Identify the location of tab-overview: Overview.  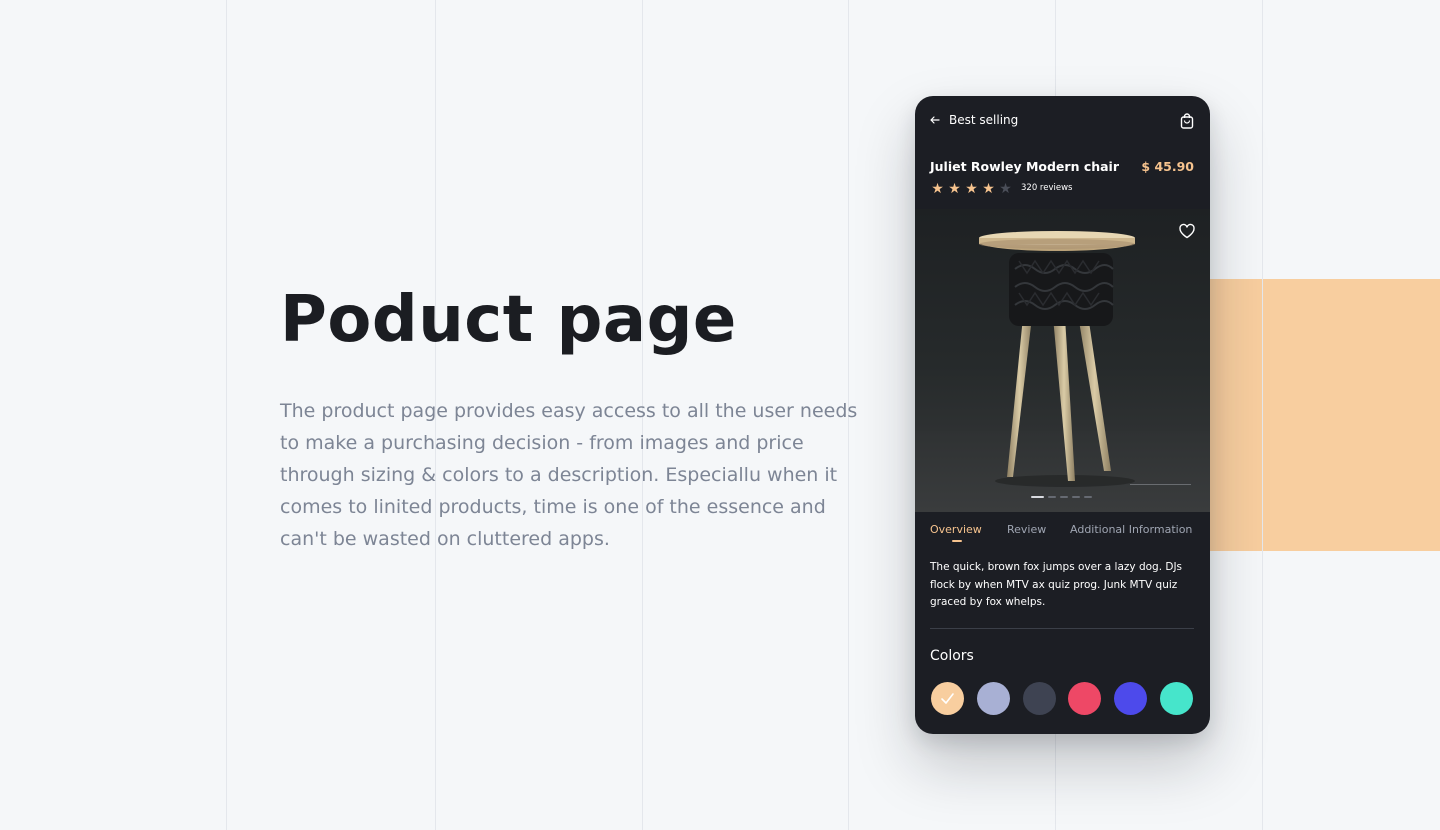
(956, 529).